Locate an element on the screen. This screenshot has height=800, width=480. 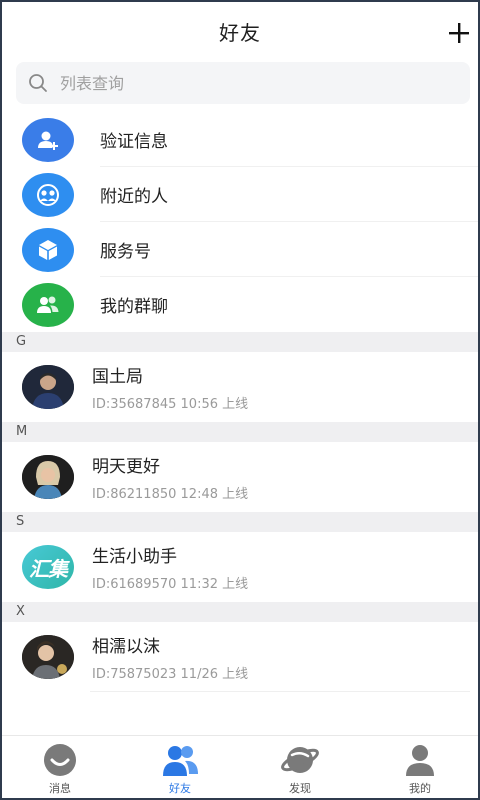
nav-messages: 消息 is located at coordinates (60, 768).